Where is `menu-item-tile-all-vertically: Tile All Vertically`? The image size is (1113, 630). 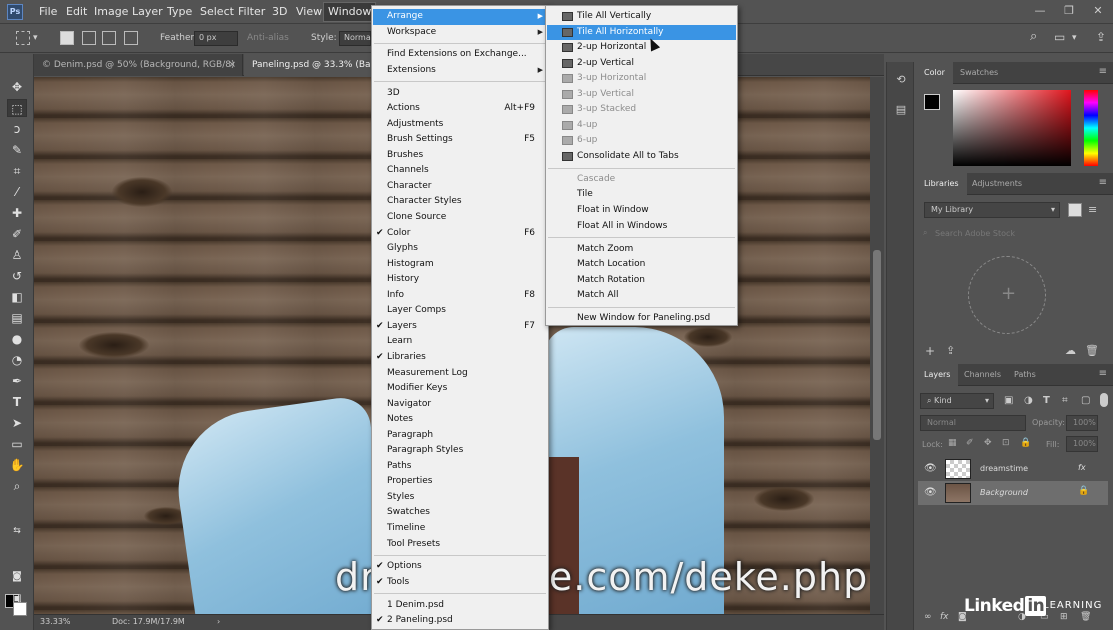
menu-item-tile-all-vertically: Tile All Vertically is located at coordinates (641, 17).